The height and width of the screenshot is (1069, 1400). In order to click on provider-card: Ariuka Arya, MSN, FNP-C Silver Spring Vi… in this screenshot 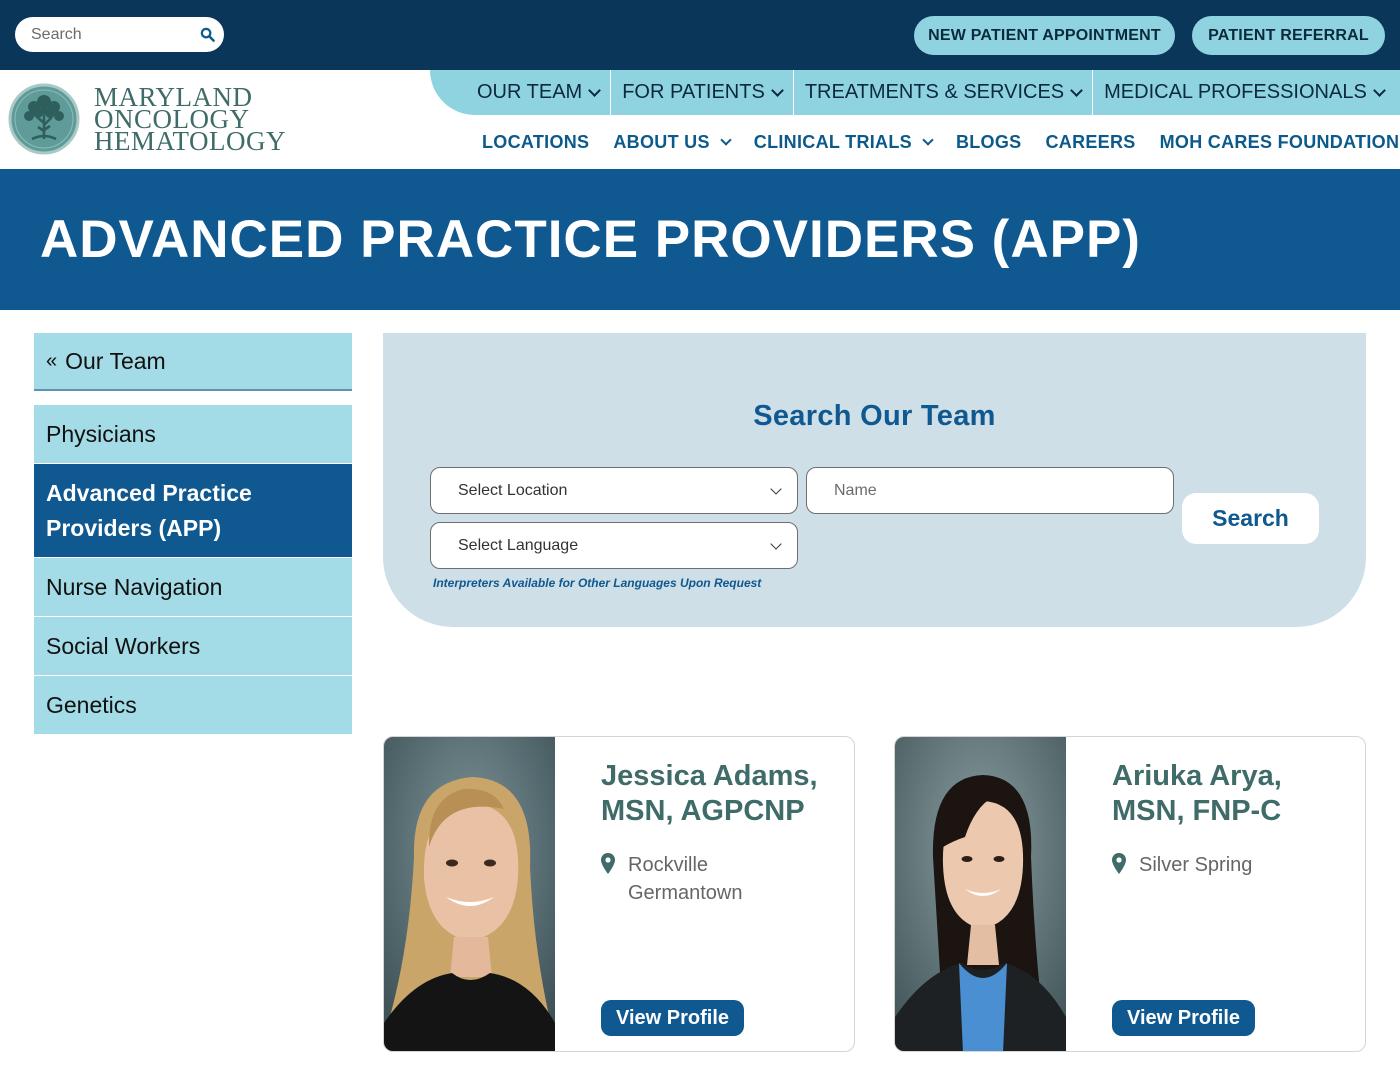, I will do `click(1130, 894)`.